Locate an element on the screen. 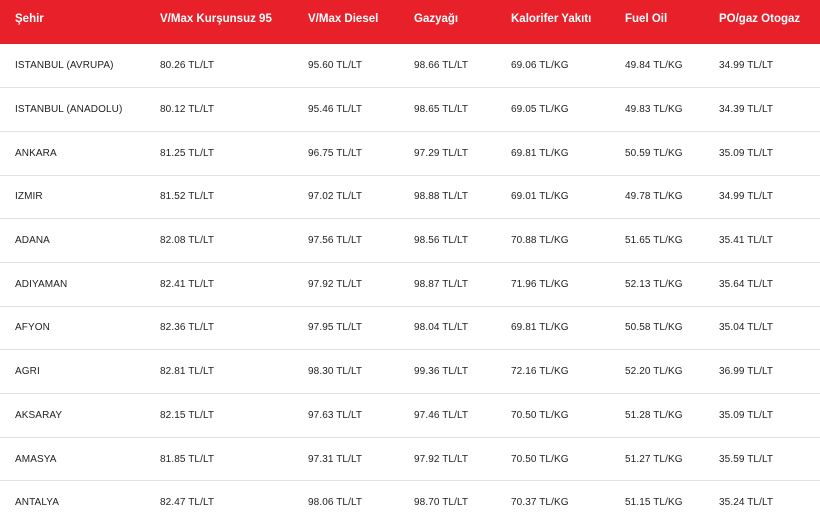  cell-city: ADIYAMAN is located at coordinates (41, 284).